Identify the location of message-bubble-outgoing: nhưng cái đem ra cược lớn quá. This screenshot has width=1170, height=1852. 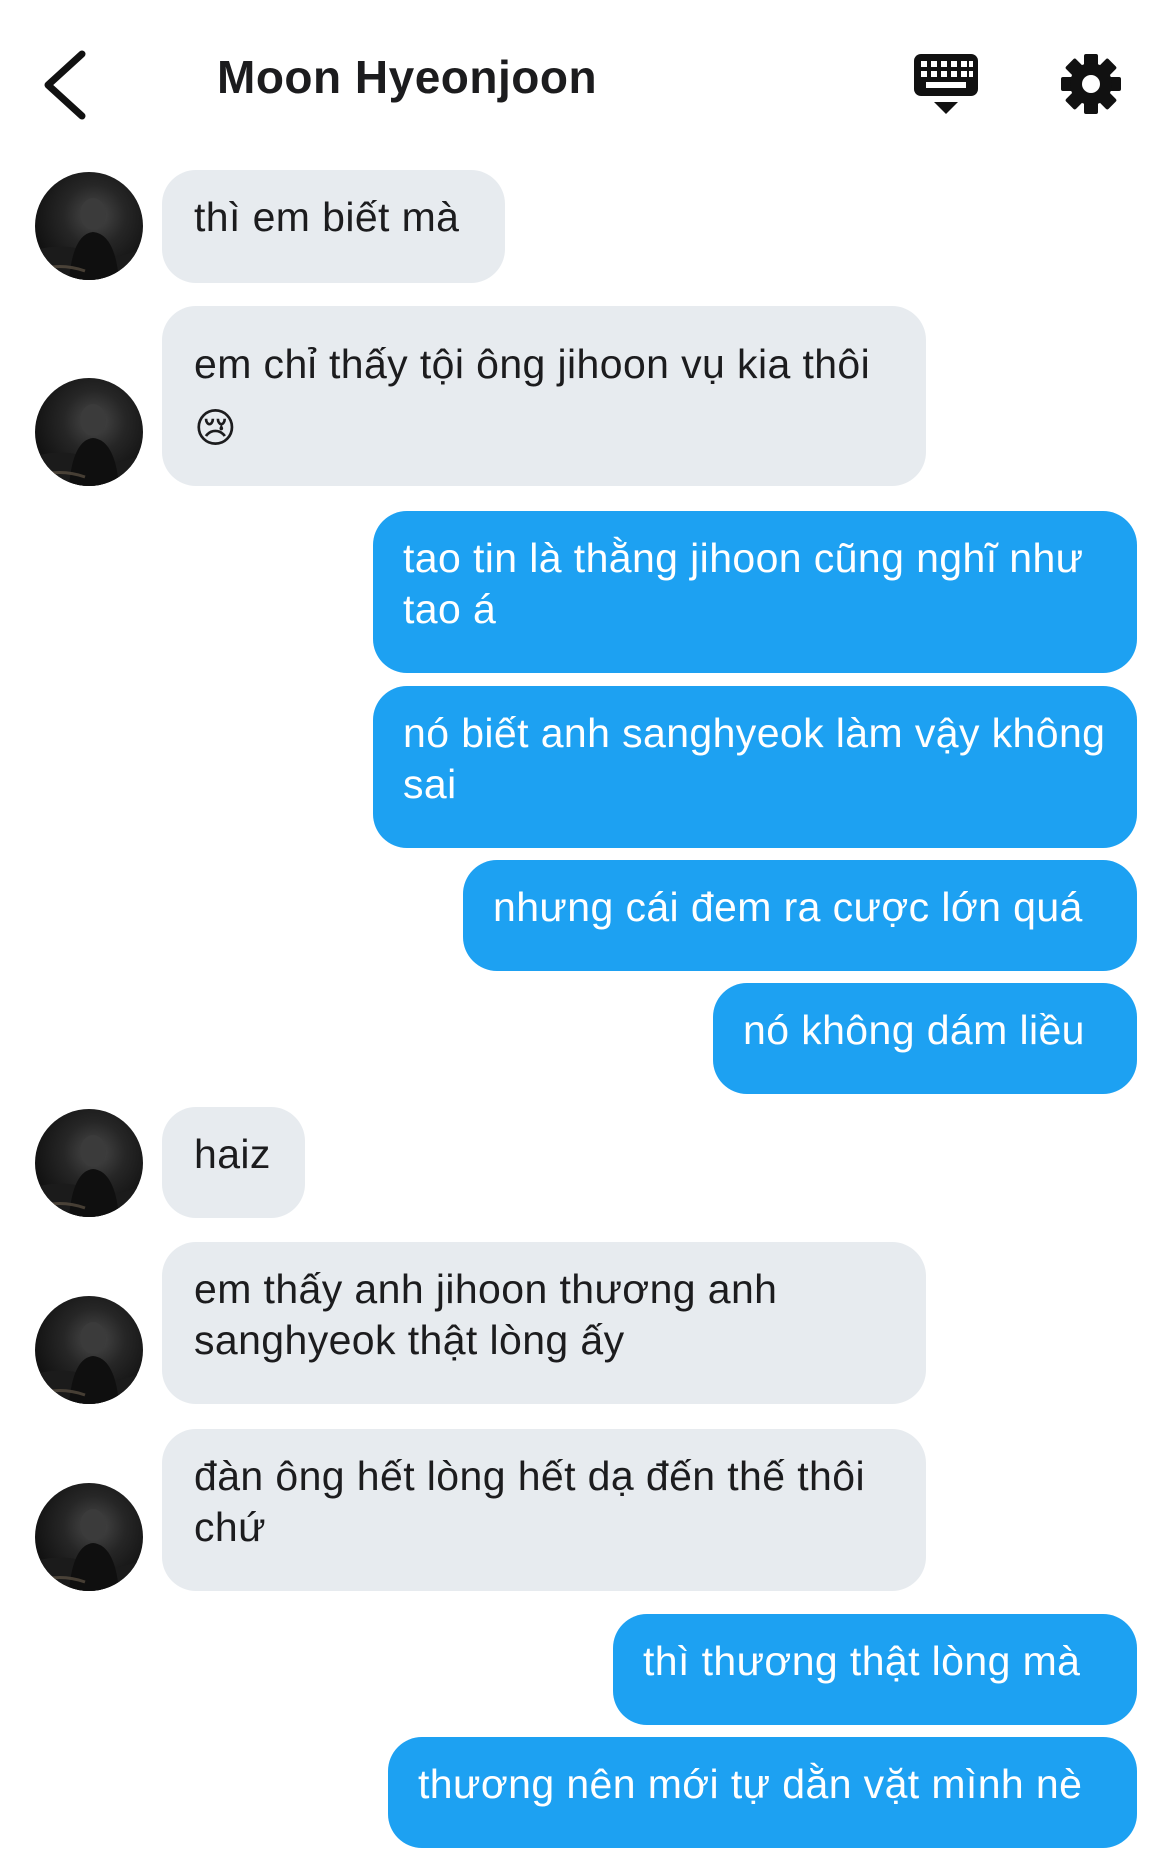
(800, 915).